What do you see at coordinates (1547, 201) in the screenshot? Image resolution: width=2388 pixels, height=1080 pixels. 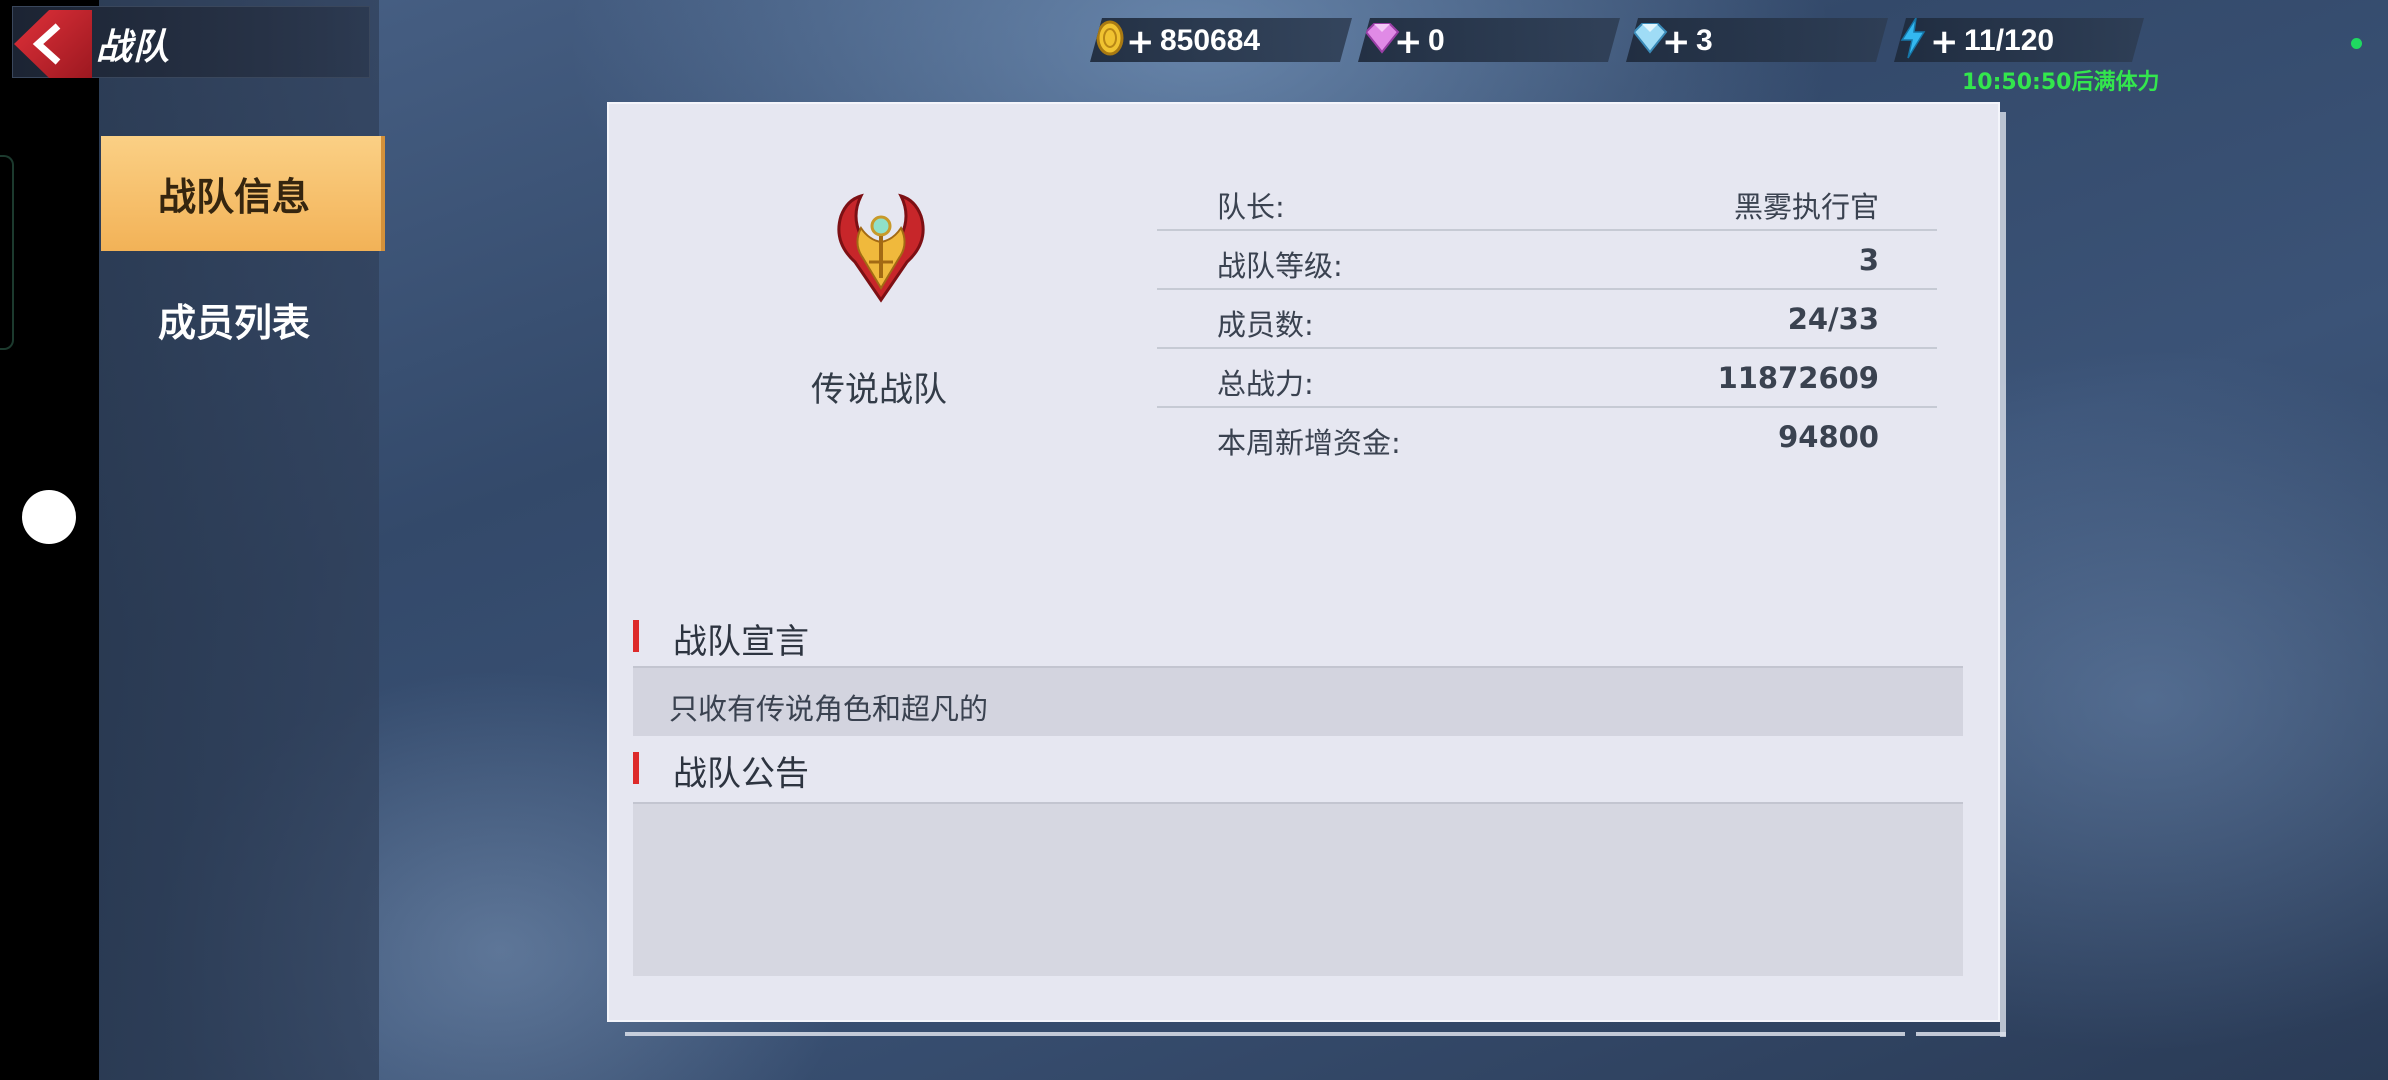 I see `info-row-leader: 队长: 黑雾执行官` at bounding box center [1547, 201].